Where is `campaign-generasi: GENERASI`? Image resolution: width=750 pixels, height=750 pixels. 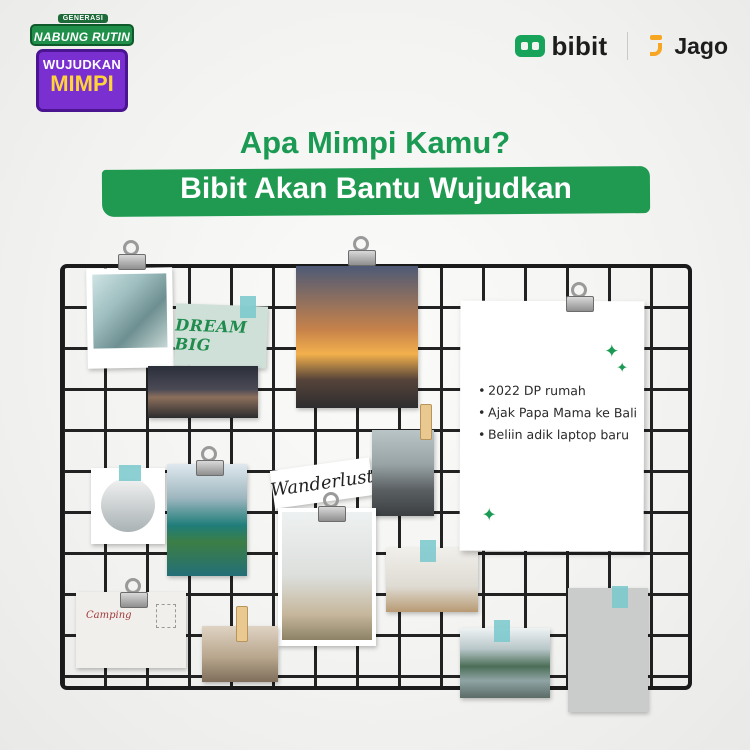
campaign-generasi: GENERASI is located at coordinates (83, 18).